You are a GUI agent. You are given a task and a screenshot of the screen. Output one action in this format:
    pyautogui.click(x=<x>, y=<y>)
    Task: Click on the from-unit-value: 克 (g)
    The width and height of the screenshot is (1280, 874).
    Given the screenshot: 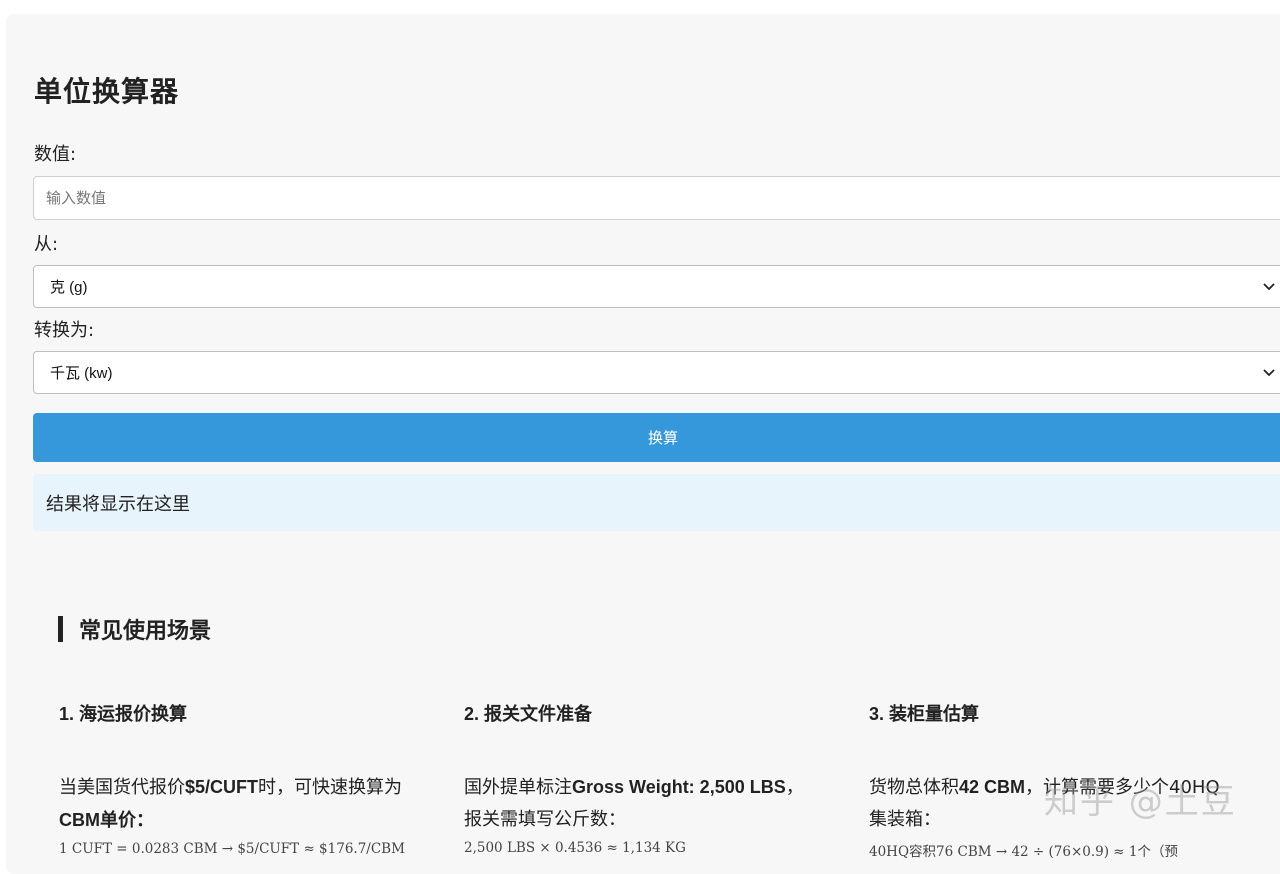 What is the action you would take?
    pyautogui.click(x=69, y=287)
    